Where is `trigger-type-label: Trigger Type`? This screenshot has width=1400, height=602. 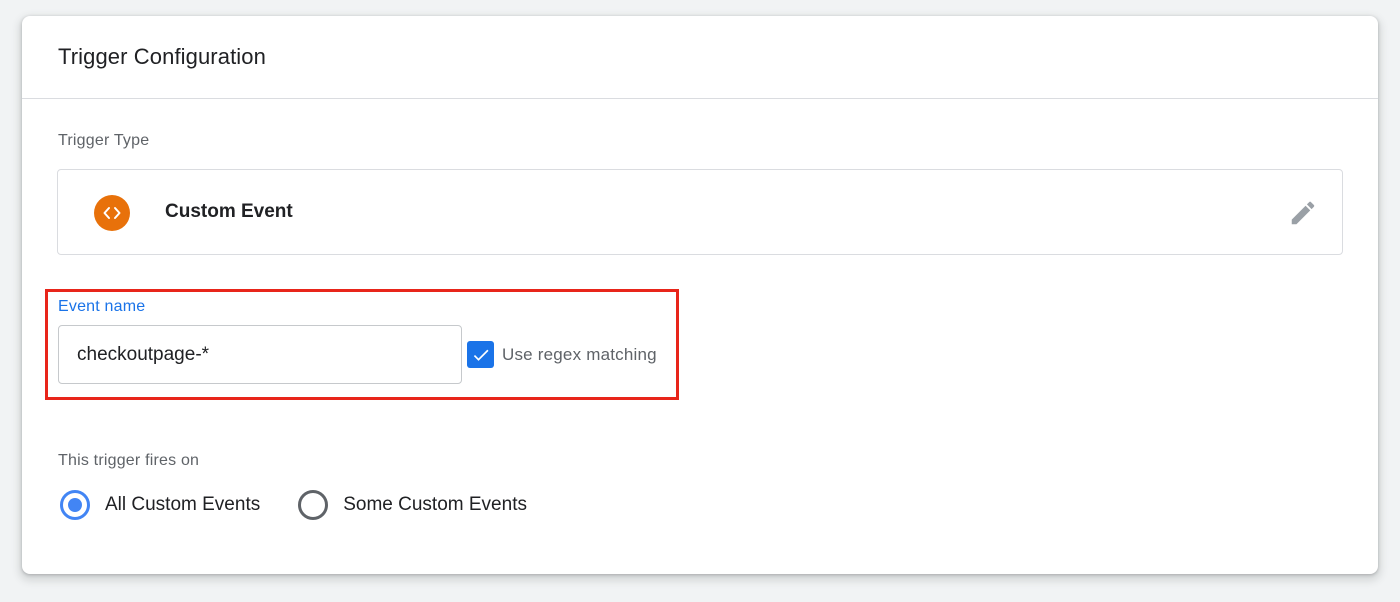
trigger-type-label: Trigger Type is located at coordinates (104, 140).